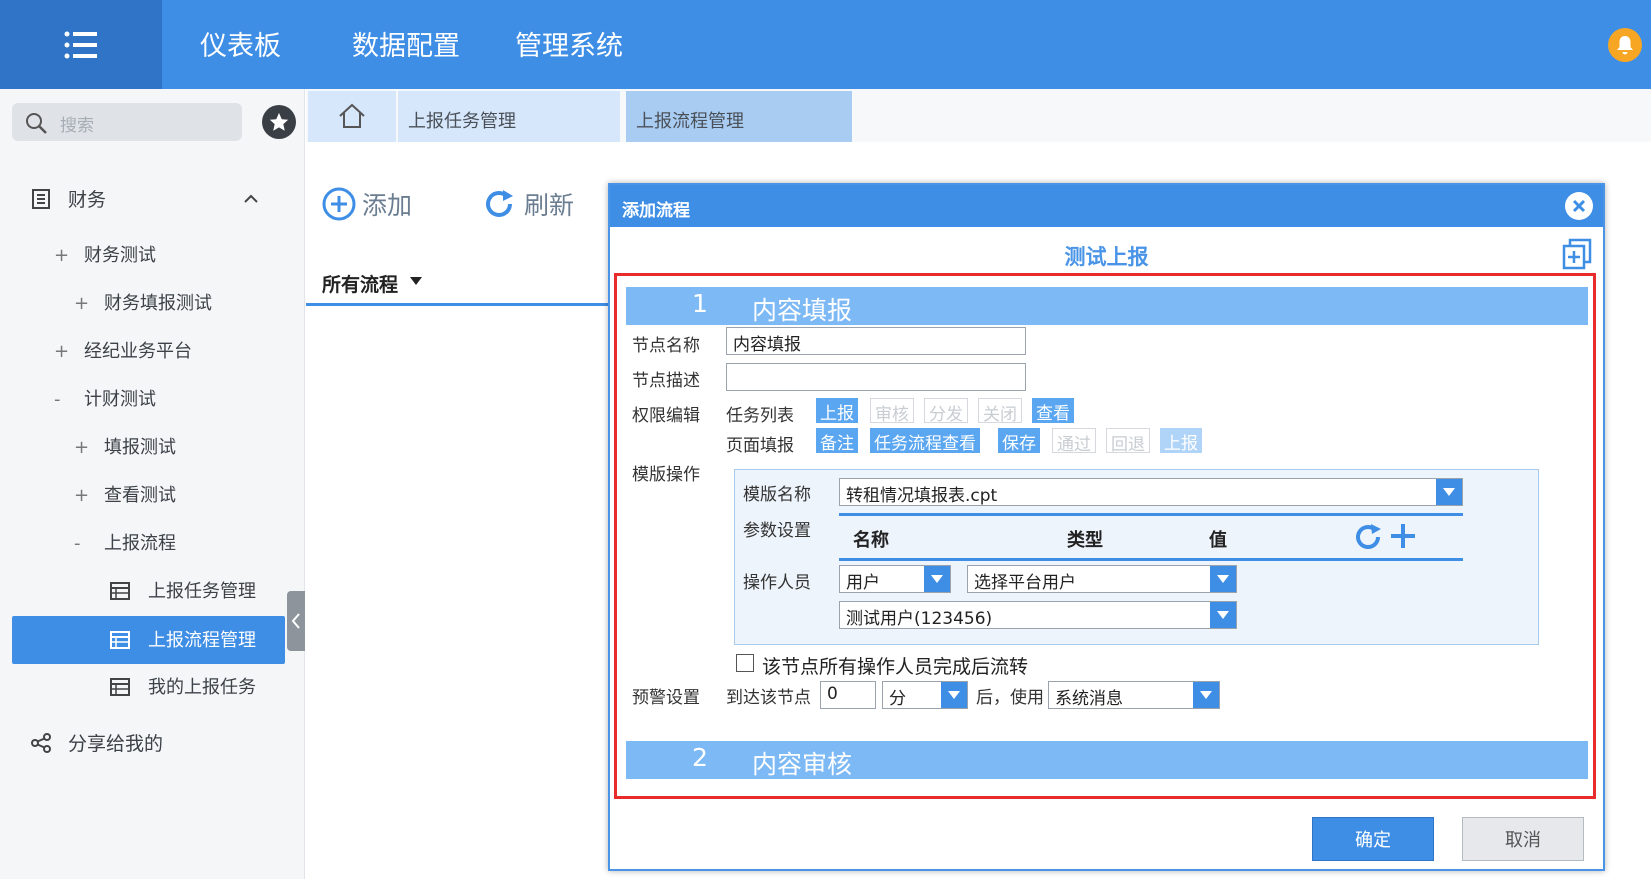 The height and width of the screenshot is (879, 1651). Describe the element at coordinates (946, 411) in the screenshot. I see `perm-distribute: 分发` at that location.